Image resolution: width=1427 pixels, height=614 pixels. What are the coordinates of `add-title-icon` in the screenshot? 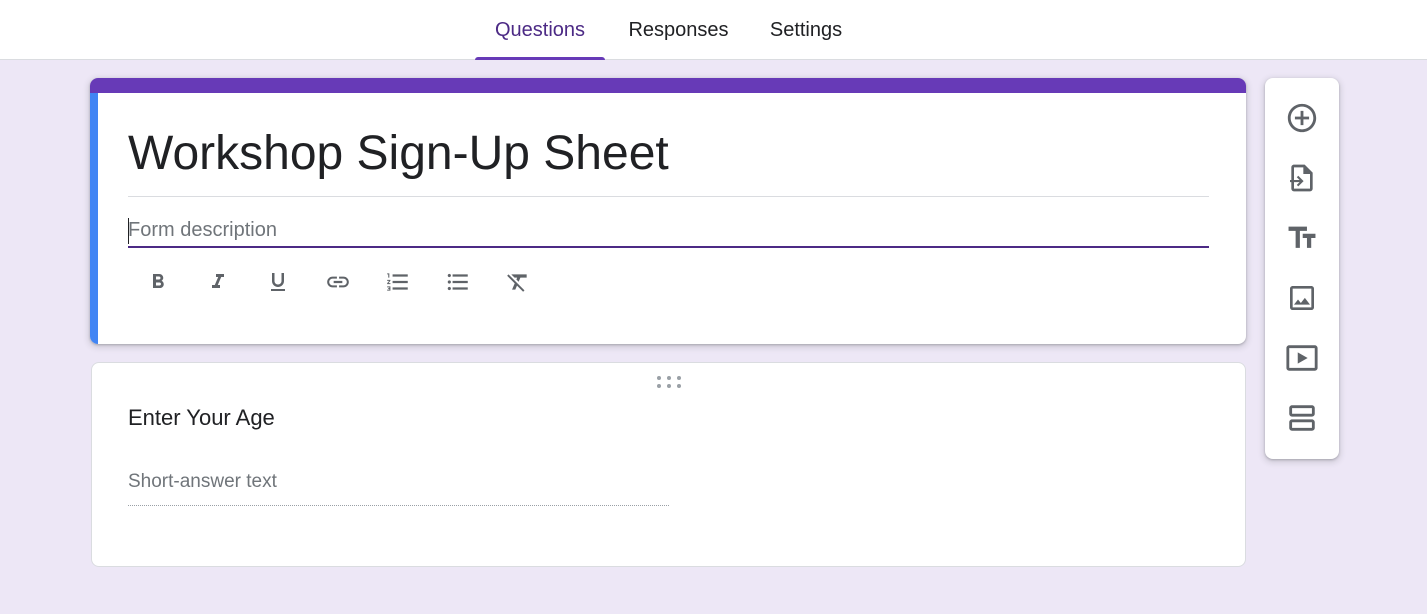 It's located at (1302, 237).